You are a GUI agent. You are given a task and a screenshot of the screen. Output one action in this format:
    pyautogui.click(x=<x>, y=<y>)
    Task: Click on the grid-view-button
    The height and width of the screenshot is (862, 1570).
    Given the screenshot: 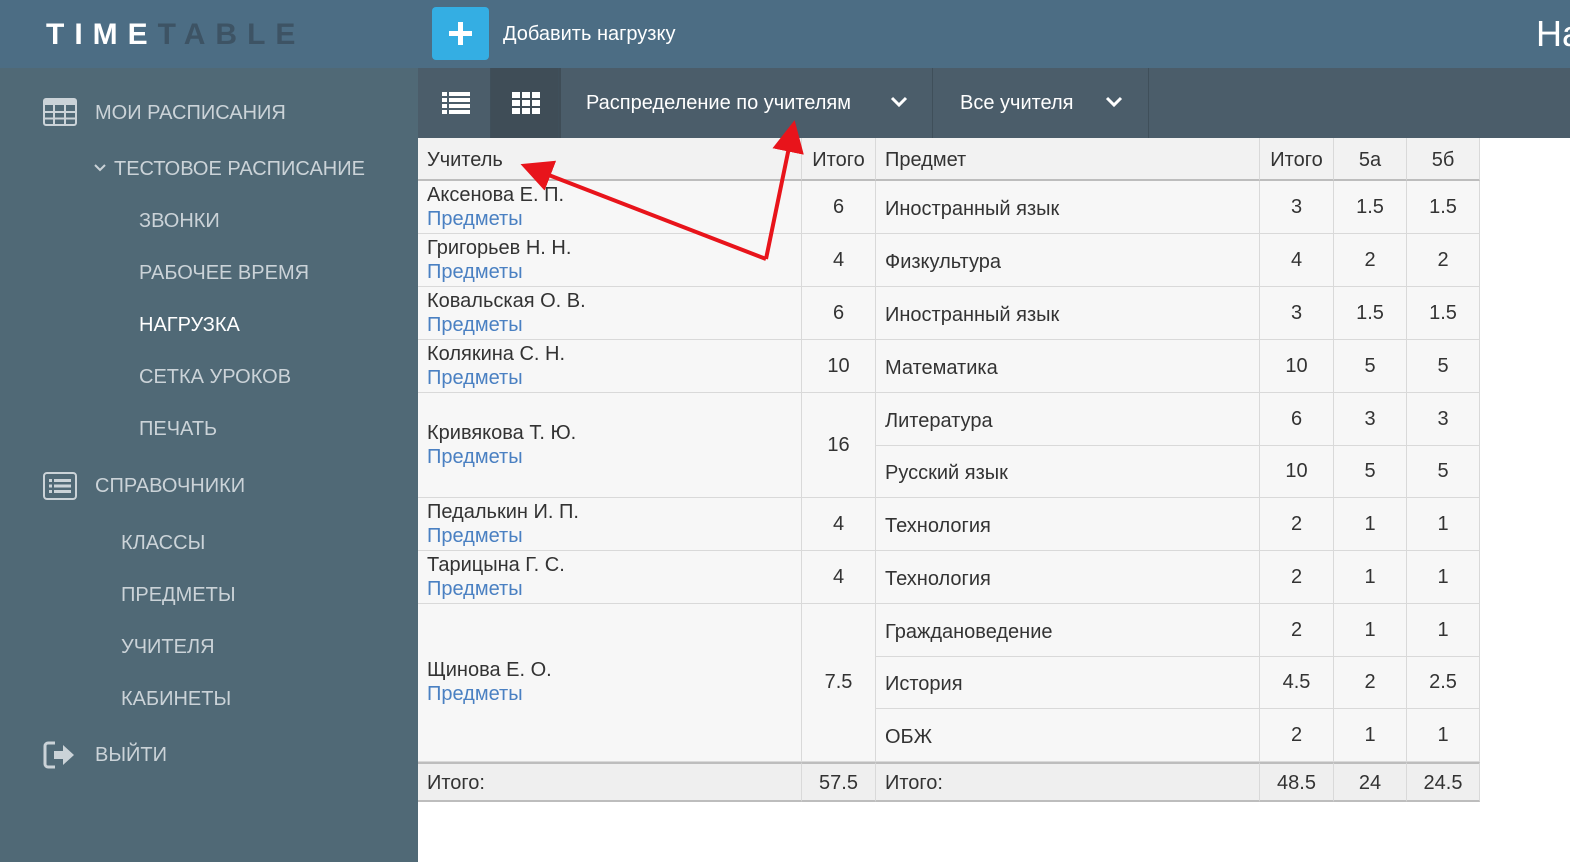 What is the action you would take?
    pyautogui.click(x=526, y=103)
    